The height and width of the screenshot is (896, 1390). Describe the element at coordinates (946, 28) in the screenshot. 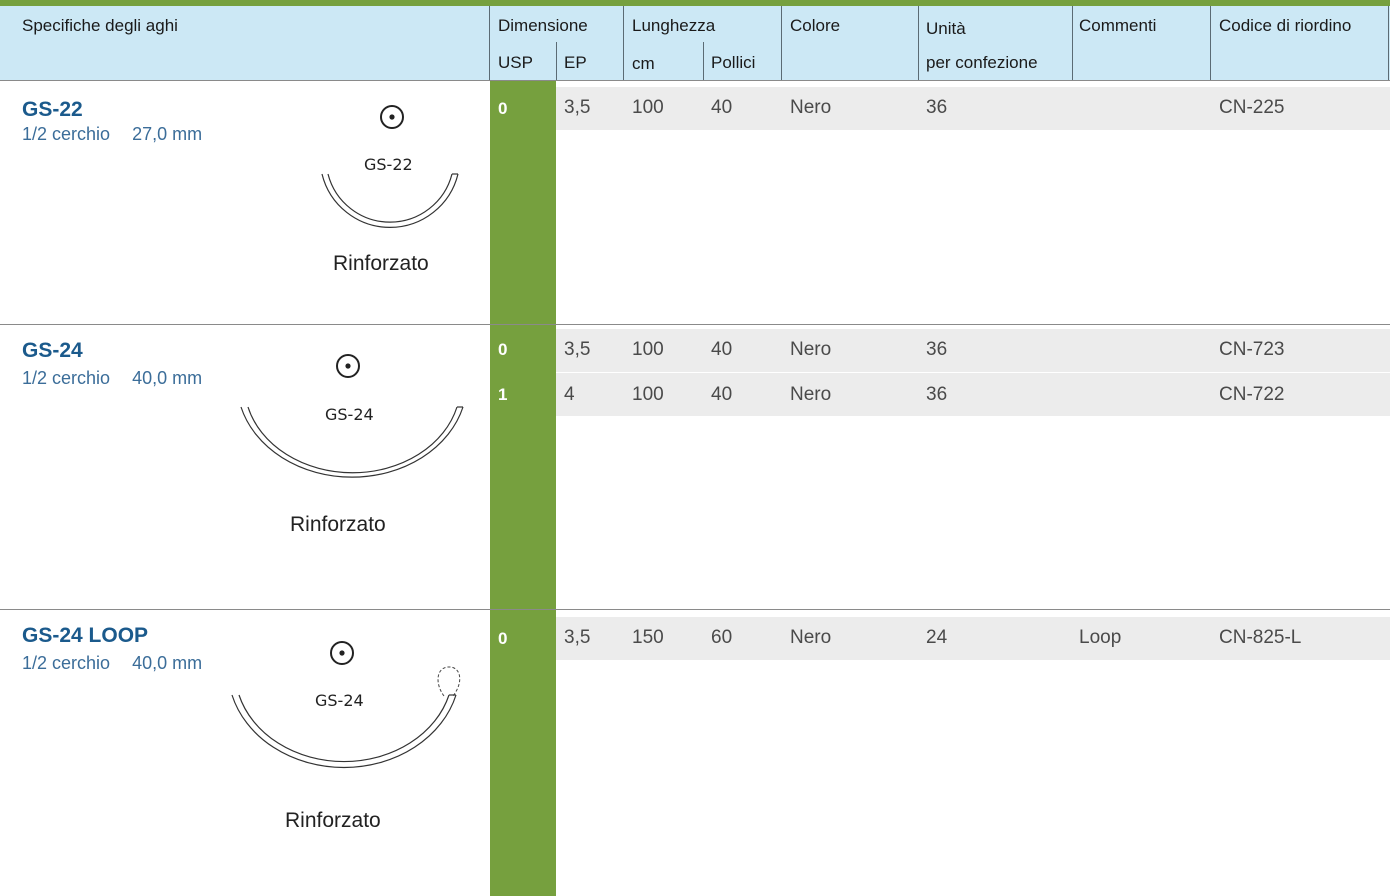

I see `header-units: Unità` at that location.